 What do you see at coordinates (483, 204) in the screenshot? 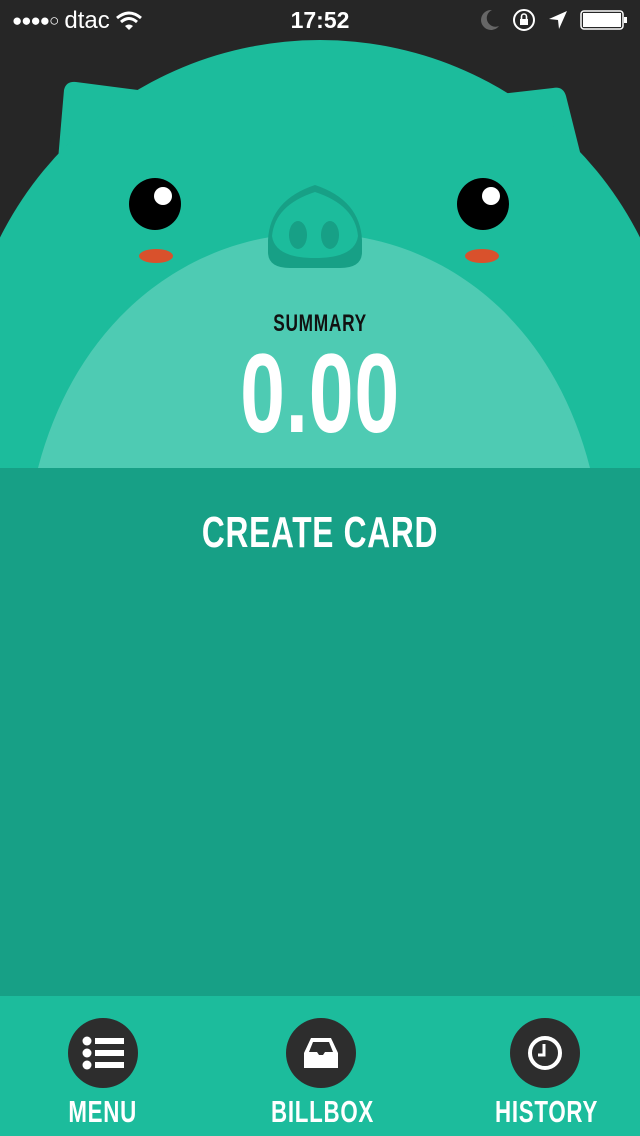
I see `right-eye` at bounding box center [483, 204].